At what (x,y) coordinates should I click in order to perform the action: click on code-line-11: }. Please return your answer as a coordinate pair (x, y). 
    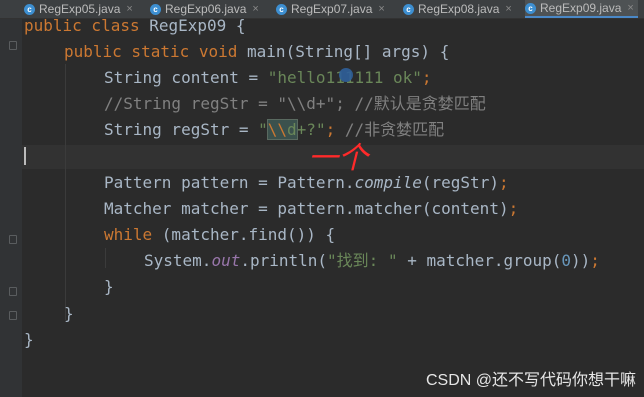
    Looking at the image, I should click on (109, 287).